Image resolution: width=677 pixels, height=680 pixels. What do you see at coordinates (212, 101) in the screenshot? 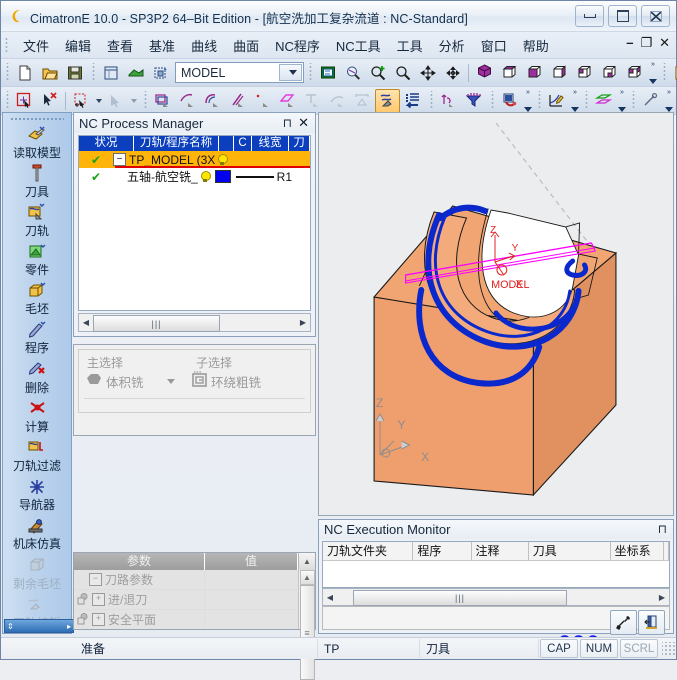
I see `surface-op-3-icon` at bounding box center [212, 101].